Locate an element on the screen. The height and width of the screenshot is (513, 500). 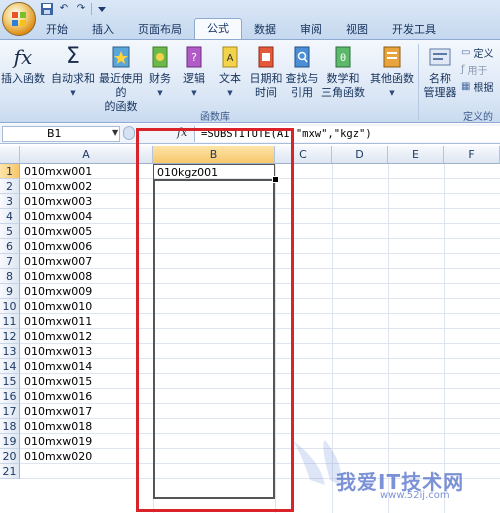
datetime-button: 日期和 时间 is located at coordinates (266, 72).